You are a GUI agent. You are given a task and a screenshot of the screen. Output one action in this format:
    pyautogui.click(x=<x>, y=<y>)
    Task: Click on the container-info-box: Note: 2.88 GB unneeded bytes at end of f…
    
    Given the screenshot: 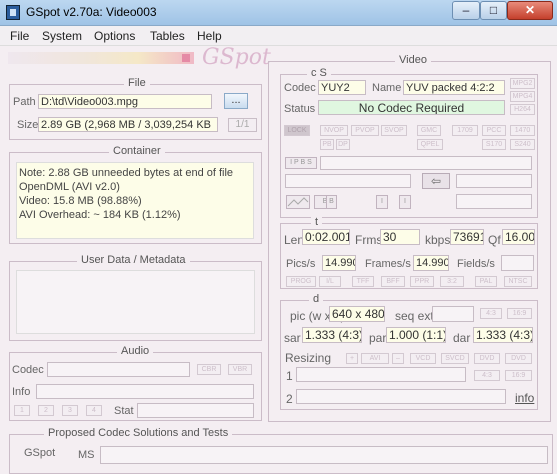 What is the action you would take?
    pyautogui.click(x=135, y=200)
    